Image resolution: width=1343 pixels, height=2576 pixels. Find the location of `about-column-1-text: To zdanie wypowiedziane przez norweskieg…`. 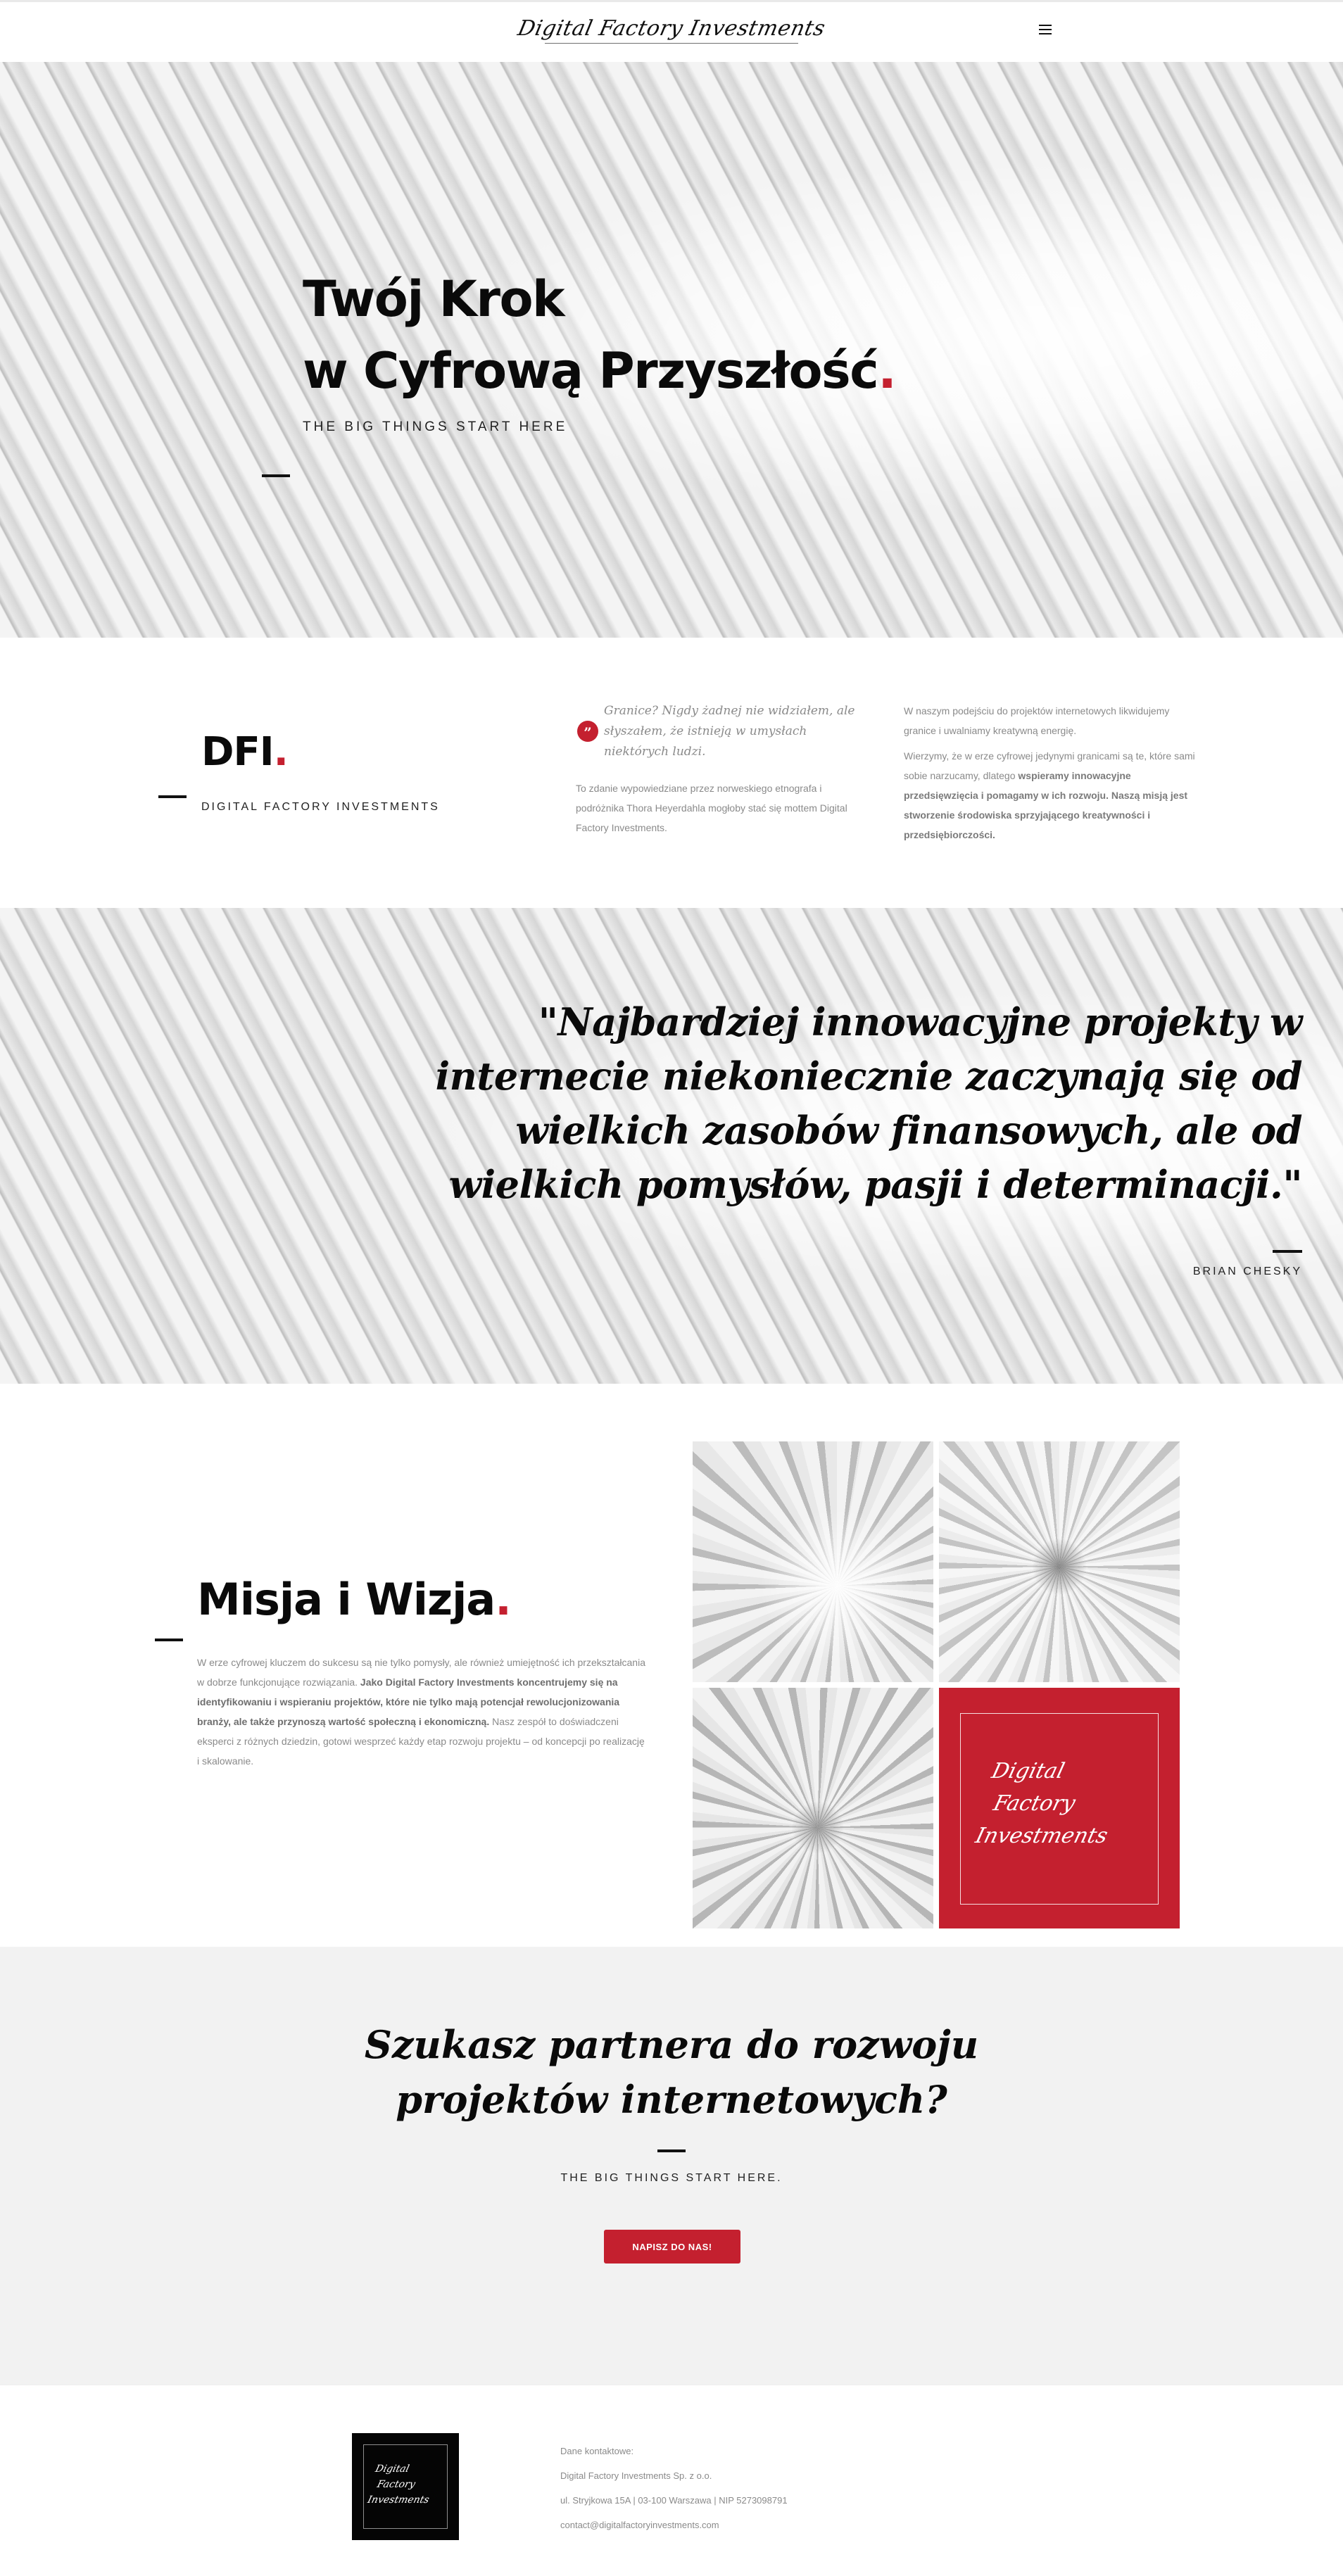

about-column-1-text: To zdanie wypowiedziane przez norweskieg… is located at coordinates (711, 808).